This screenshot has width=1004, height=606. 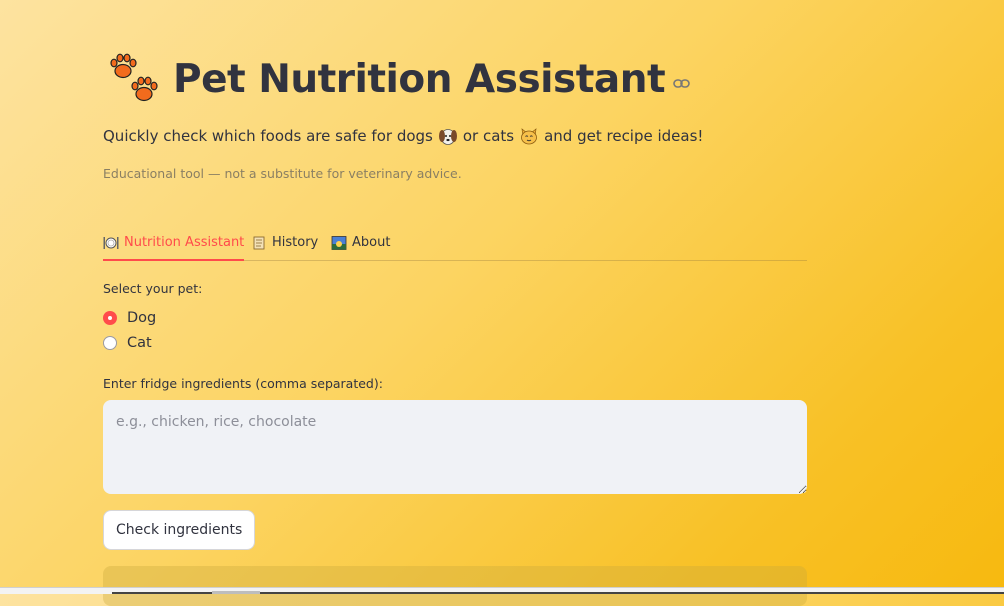 What do you see at coordinates (295, 242) in the screenshot?
I see `tab-label: History` at bounding box center [295, 242].